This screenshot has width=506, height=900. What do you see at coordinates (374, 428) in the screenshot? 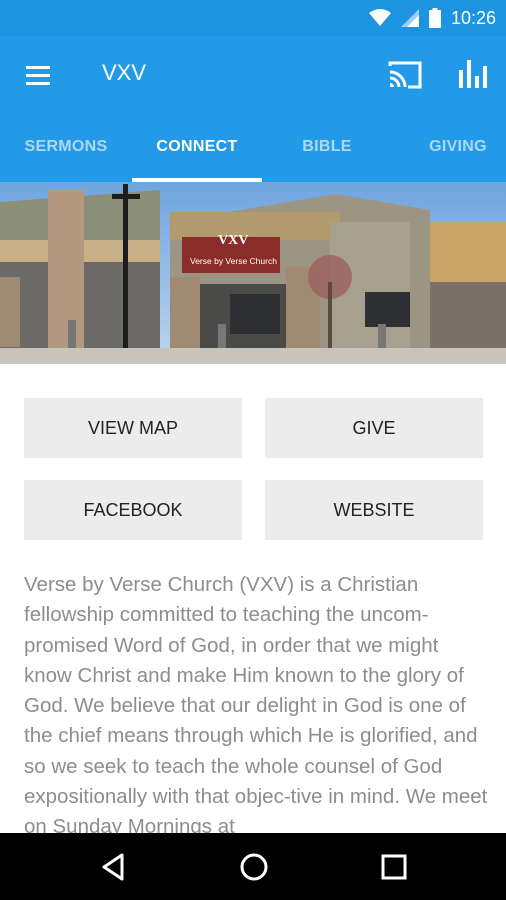
I see `give-button: GIVE` at bounding box center [374, 428].